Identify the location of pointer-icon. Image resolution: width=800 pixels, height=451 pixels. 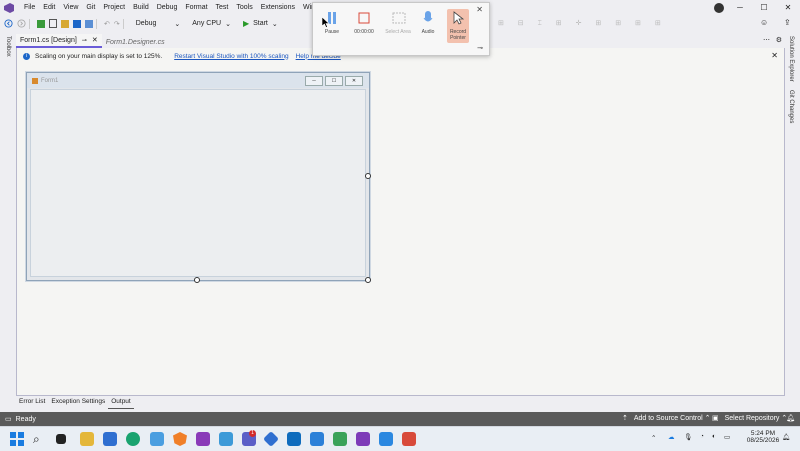
(458, 18).